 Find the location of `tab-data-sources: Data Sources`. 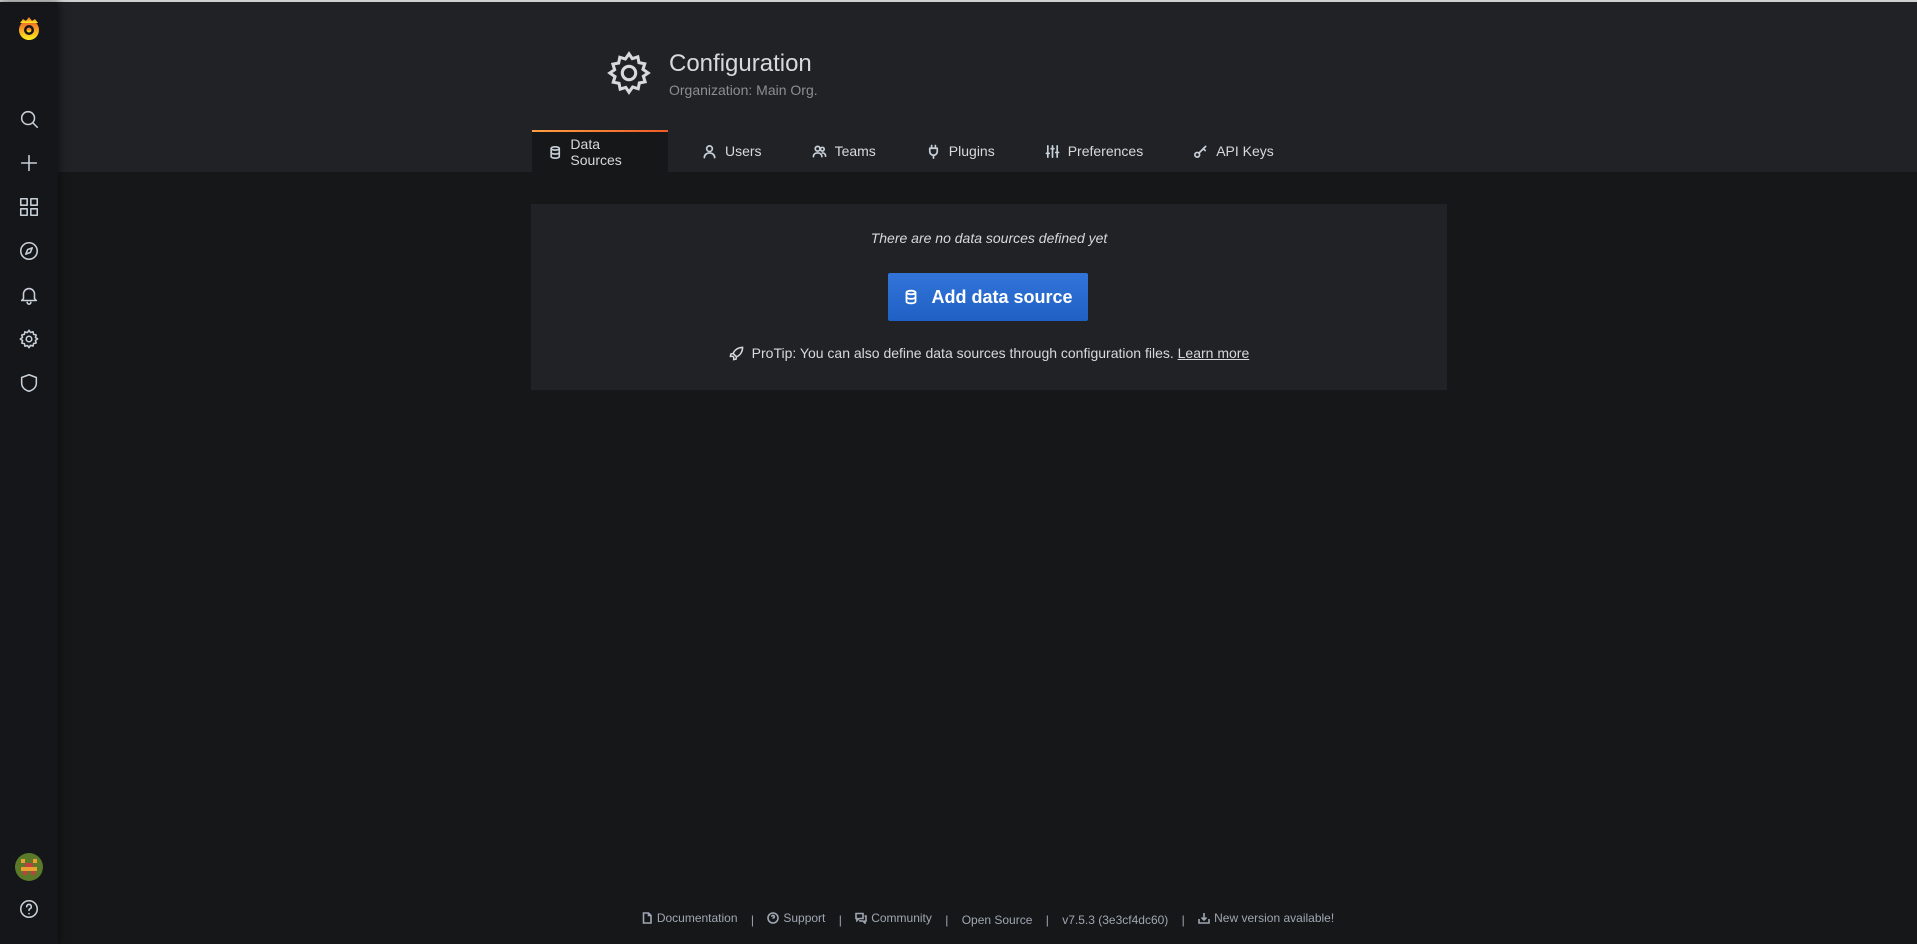

tab-data-sources: Data Sources is located at coordinates (600, 151).